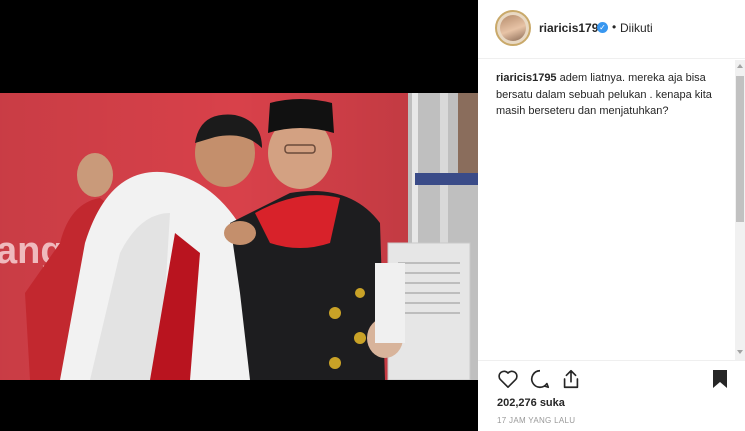  I want to click on like-button, so click(508, 379).